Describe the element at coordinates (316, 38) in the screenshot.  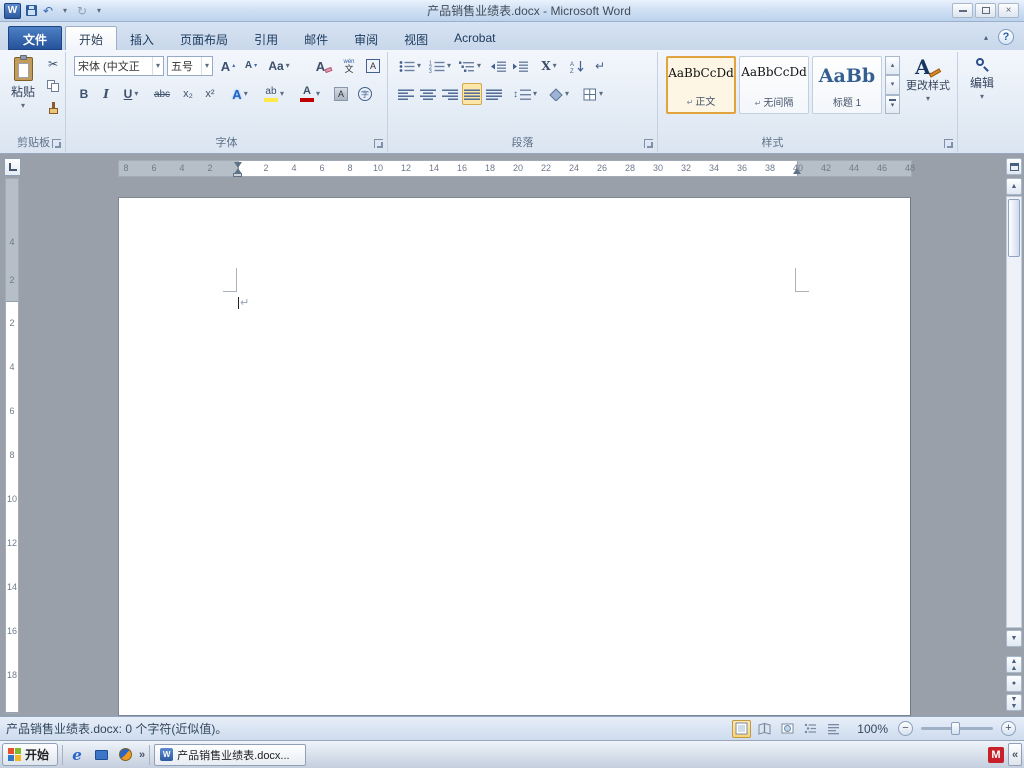
I see `tab-mailings: 邮件` at that location.